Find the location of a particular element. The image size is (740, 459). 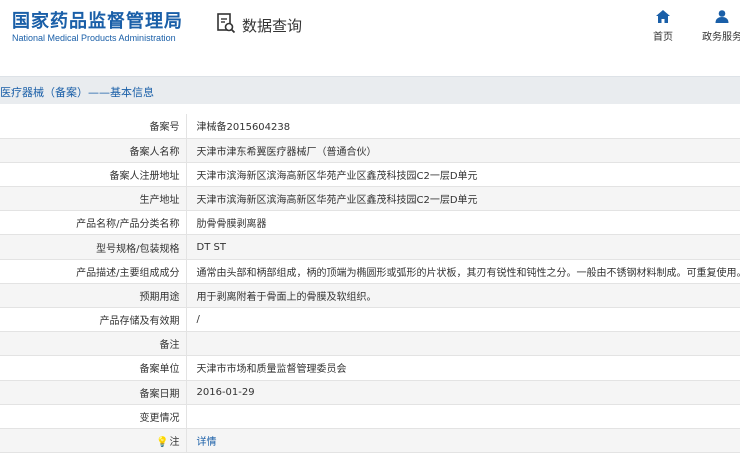

row-label: 备案号 is located at coordinates (93, 126).